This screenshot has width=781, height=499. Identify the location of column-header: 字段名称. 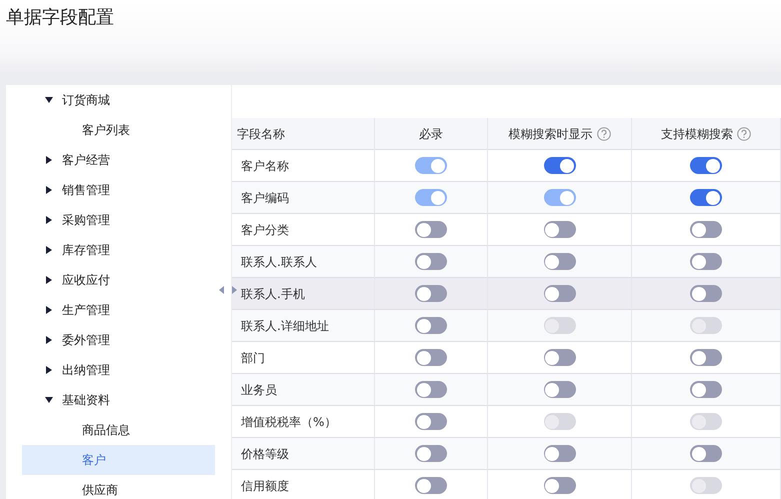
(303, 134).